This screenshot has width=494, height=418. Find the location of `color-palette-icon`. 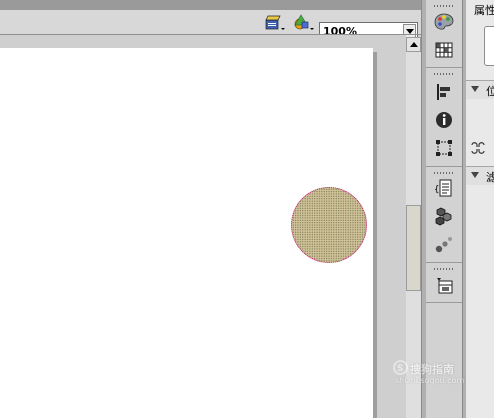

color-palette-icon is located at coordinates (444, 22).